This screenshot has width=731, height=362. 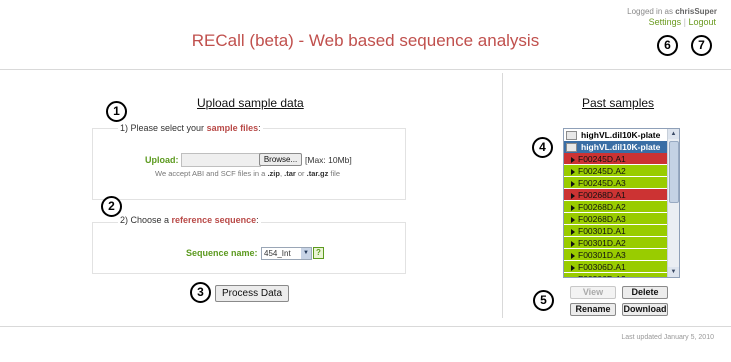 What do you see at coordinates (667, 337) in the screenshot?
I see `last-updated: Last updated January 5, 2010` at bounding box center [667, 337].